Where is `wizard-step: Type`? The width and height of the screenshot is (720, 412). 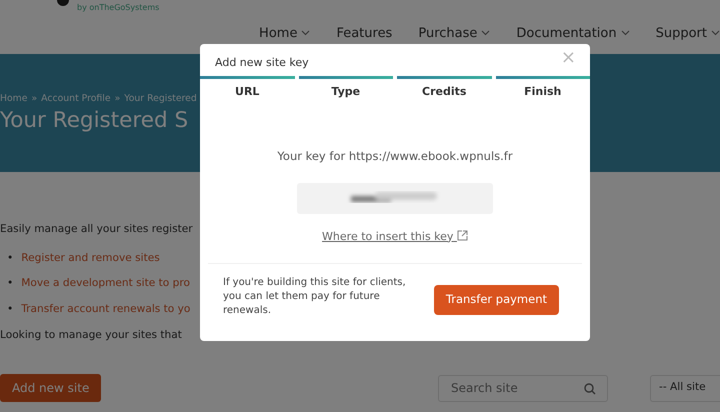 wizard-step: Type is located at coordinates (345, 88).